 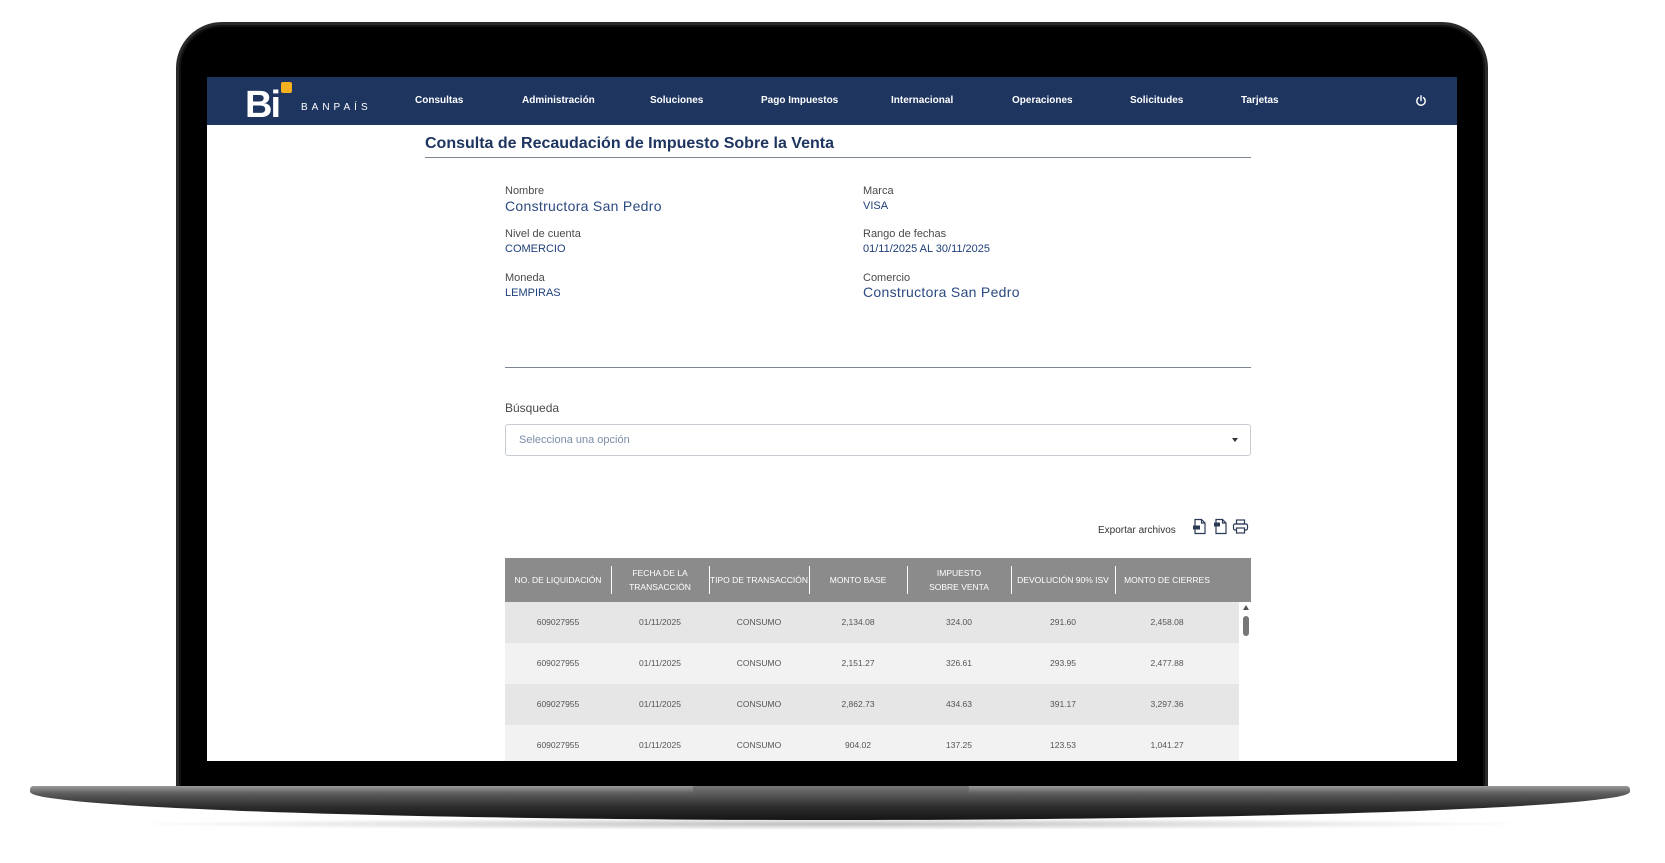 What do you see at coordinates (660, 580) in the screenshot?
I see `header-fecha-transaccion: FECHA DE LA TRANSACCIÓN` at bounding box center [660, 580].